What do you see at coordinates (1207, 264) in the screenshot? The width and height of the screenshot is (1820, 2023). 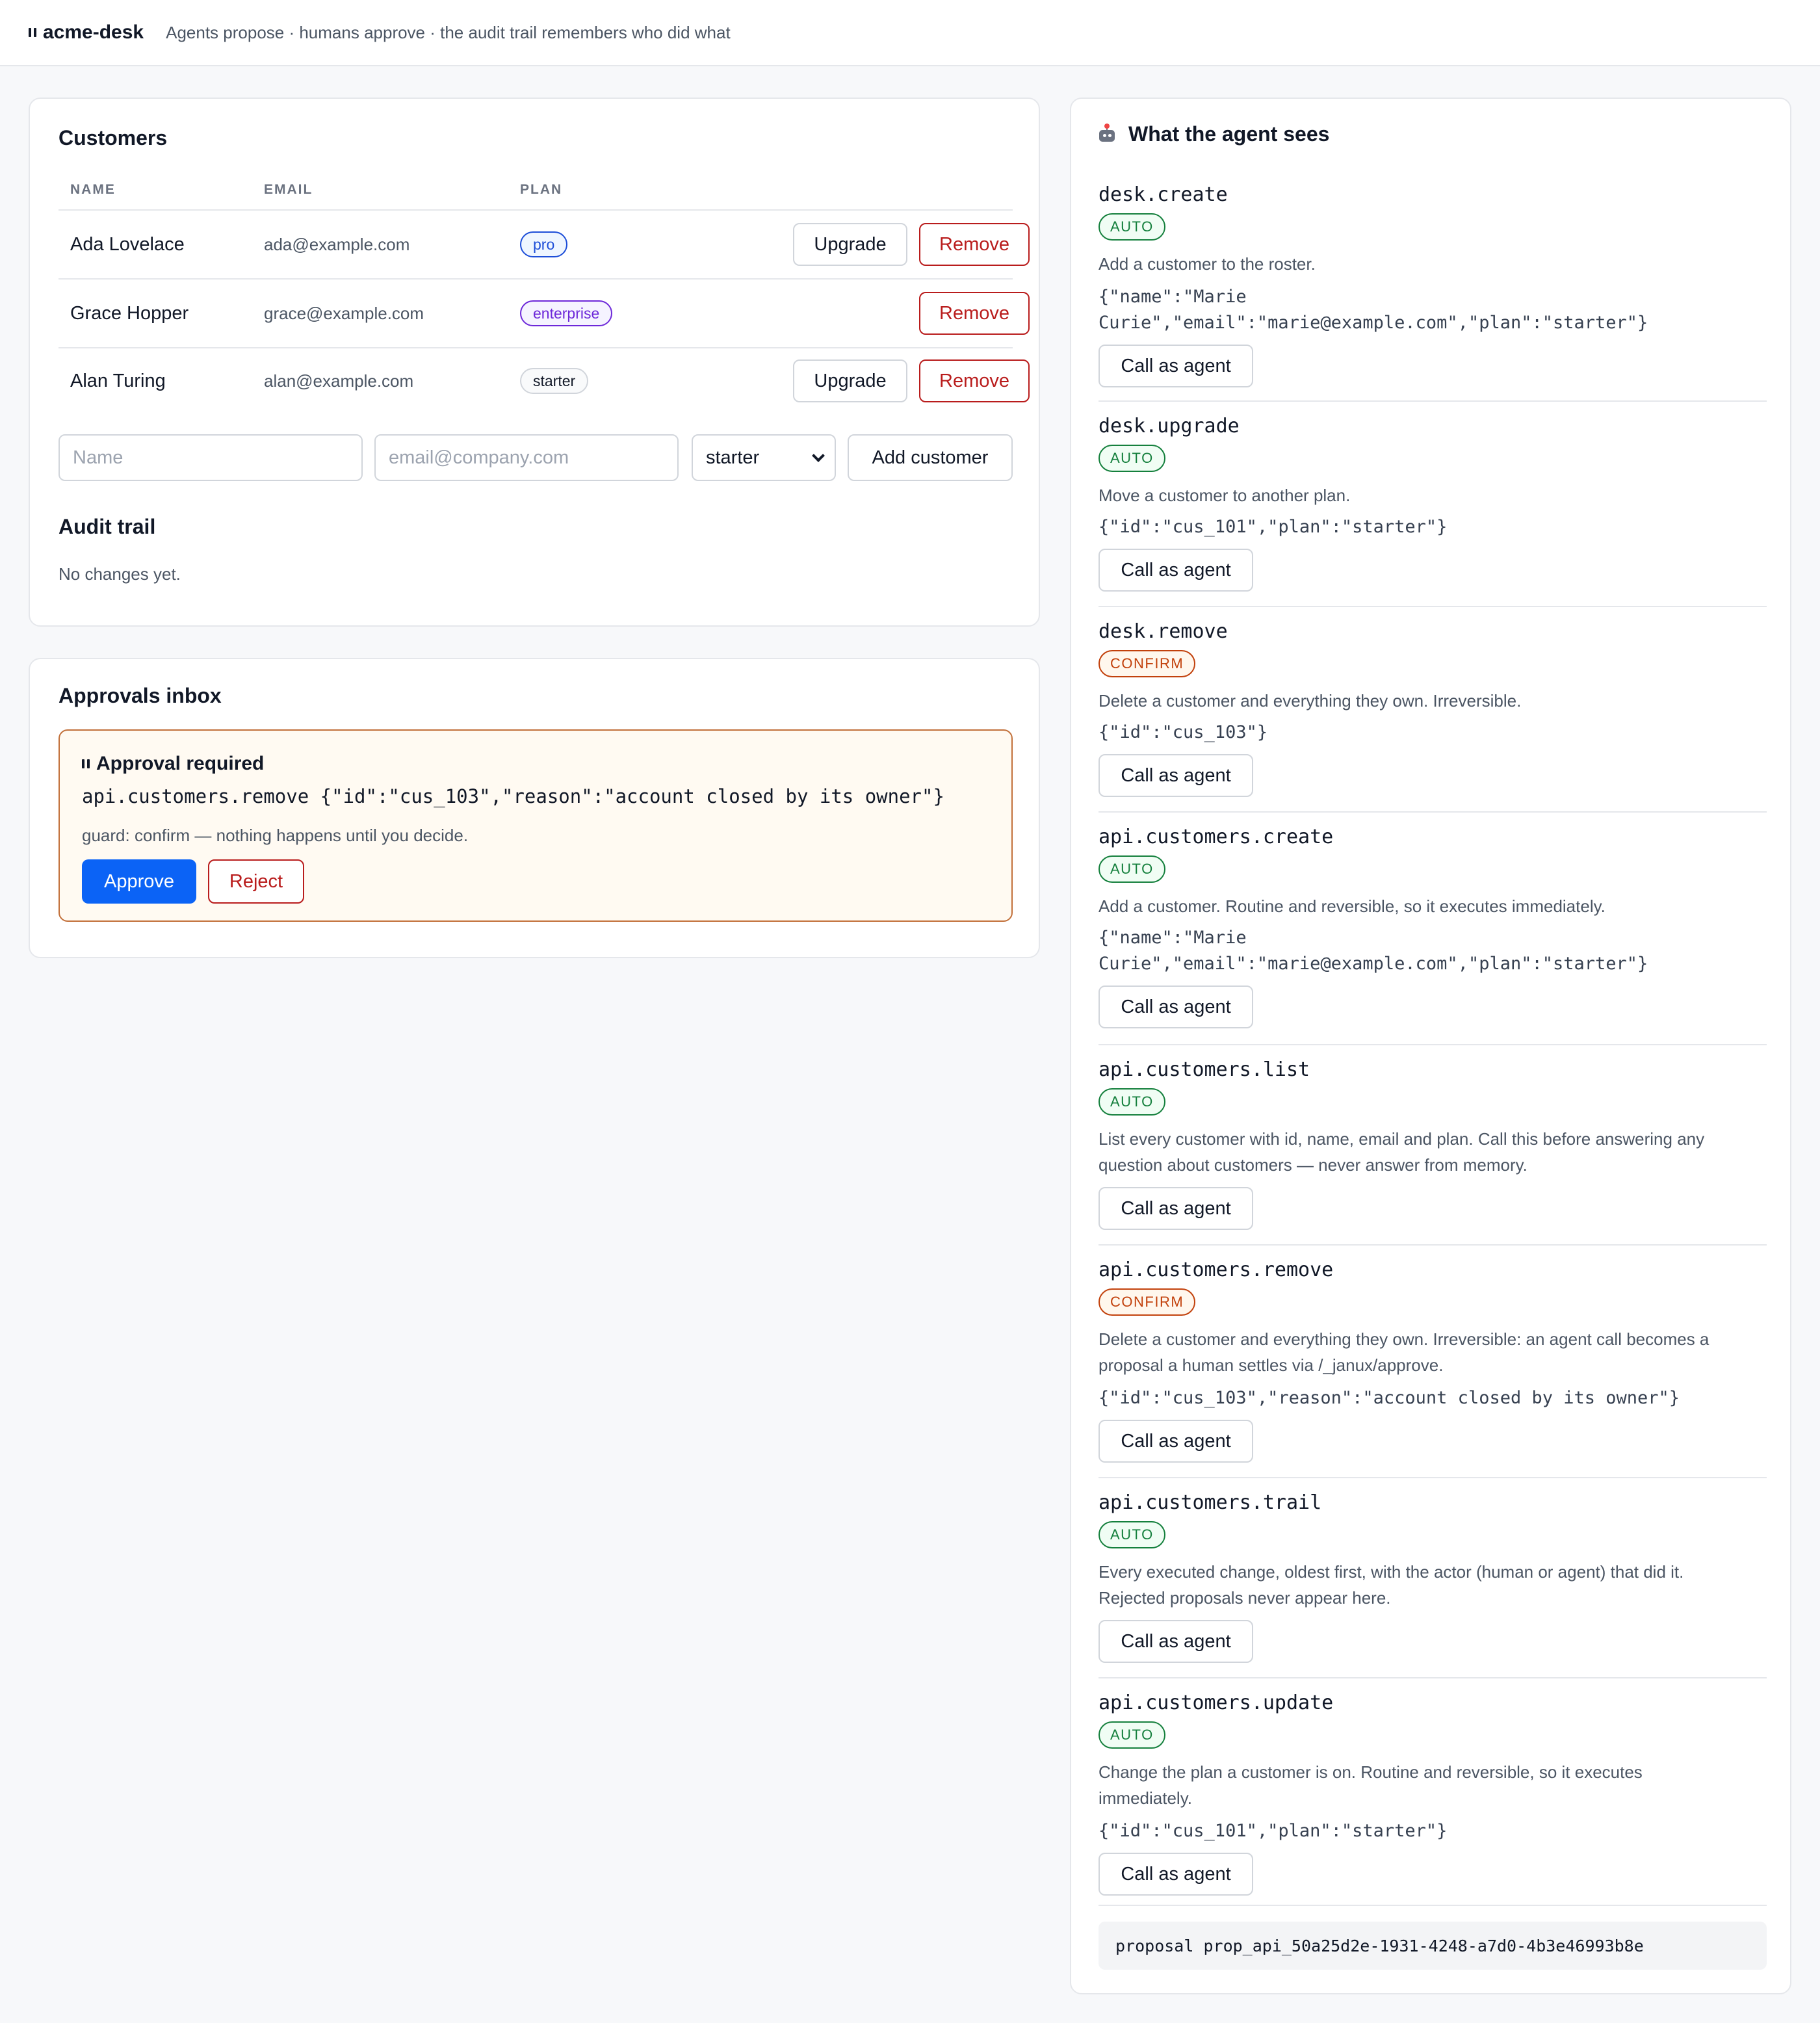 I see `tool-description: Add a customer to the roster.` at bounding box center [1207, 264].